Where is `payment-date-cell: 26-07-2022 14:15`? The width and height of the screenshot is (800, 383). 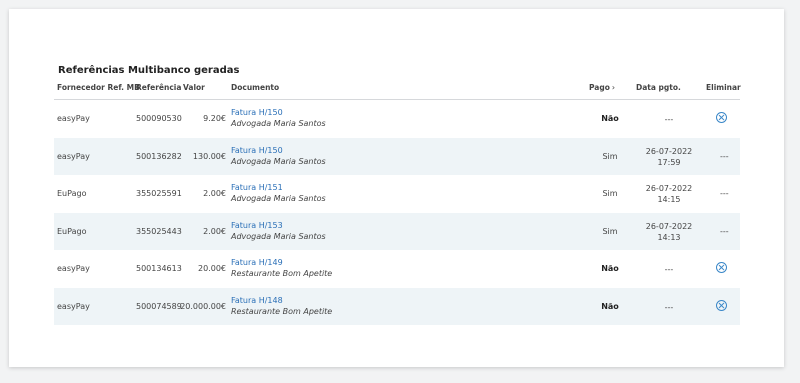
payment-date-cell: 26-07-2022 14:15 is located at coordinates (669, 194).